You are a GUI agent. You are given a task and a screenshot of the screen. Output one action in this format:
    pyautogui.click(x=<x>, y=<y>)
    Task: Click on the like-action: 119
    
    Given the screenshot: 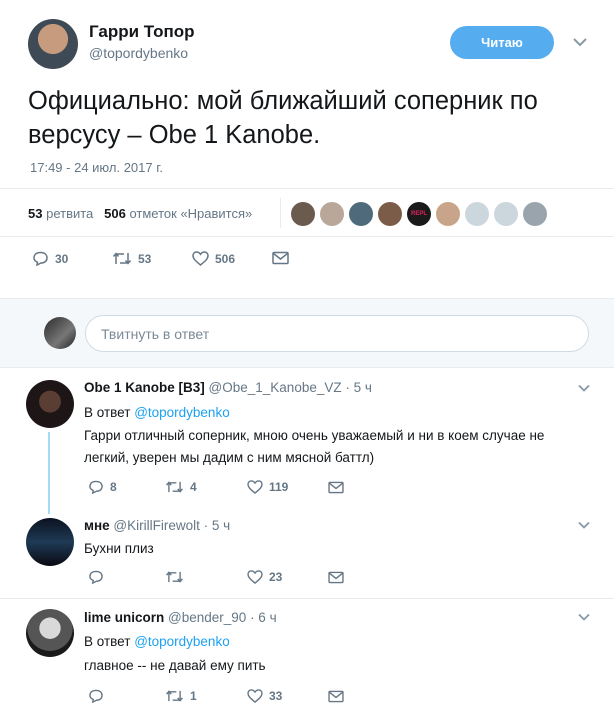 What is the action you would take?
    pyautogui.click(x=267, y=487)
    